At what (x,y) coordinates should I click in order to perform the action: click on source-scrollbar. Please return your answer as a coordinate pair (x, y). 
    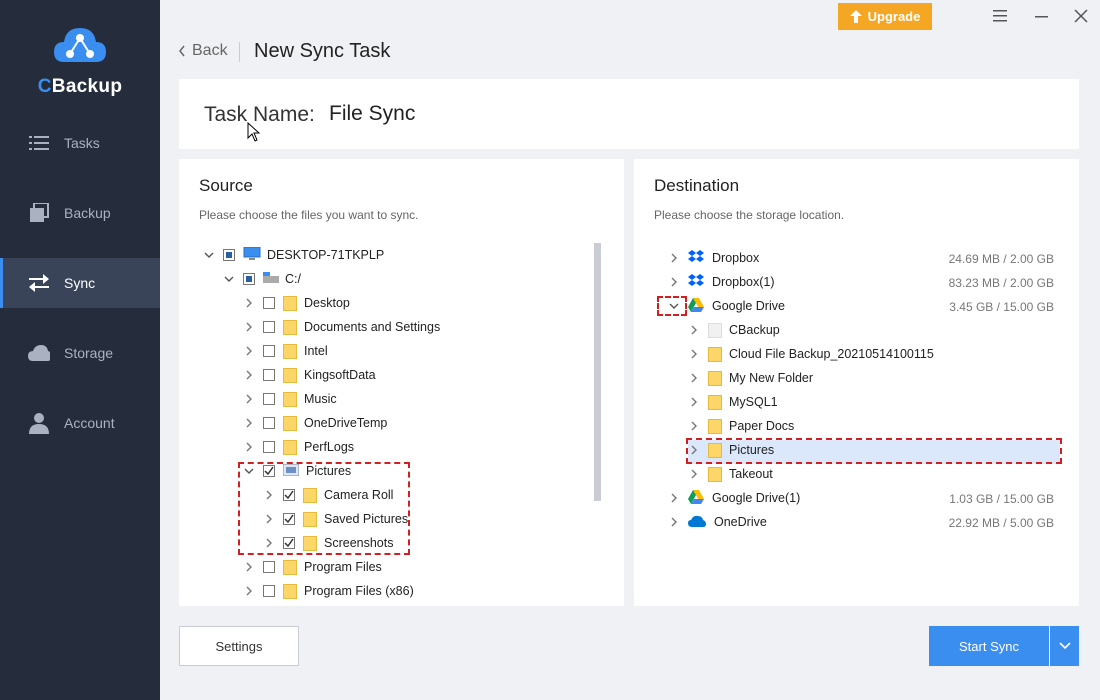
    Looking at the image, I should click on (597, 372).